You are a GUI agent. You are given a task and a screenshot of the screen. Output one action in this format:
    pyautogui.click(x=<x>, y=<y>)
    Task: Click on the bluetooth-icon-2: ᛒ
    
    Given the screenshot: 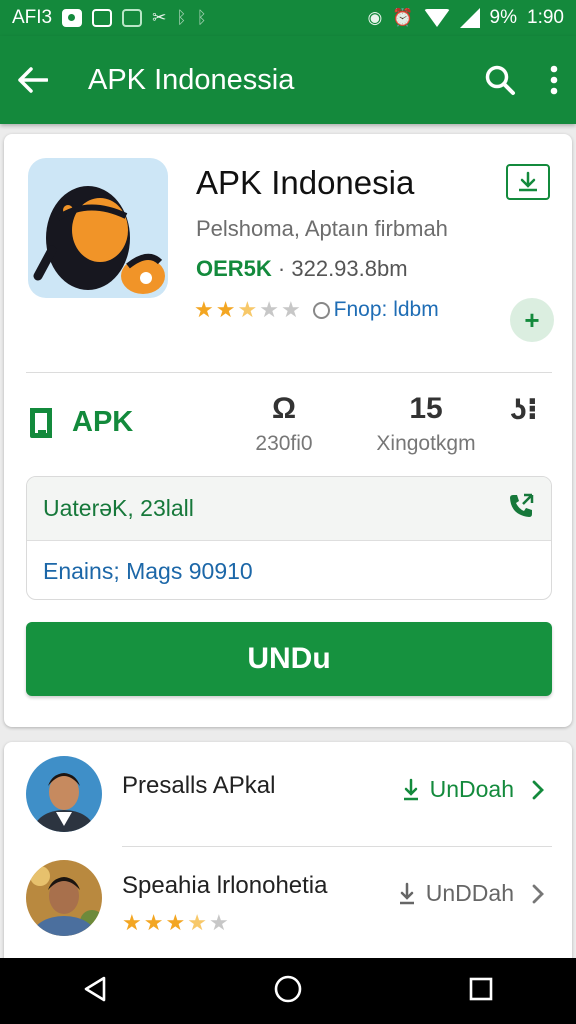 What is the action you would take?
    pyautogui.click(x=201, y=17)
    